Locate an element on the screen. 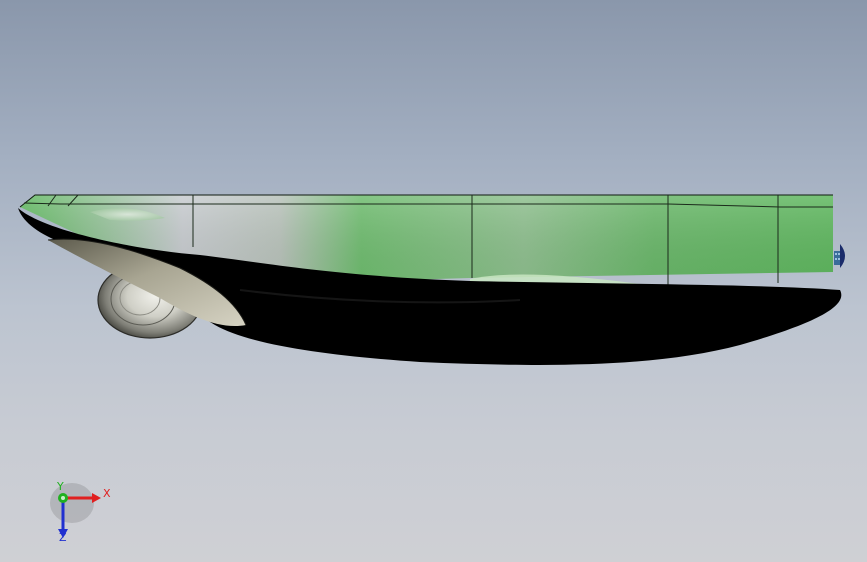  rear-light is located at coordinates (839, 256).